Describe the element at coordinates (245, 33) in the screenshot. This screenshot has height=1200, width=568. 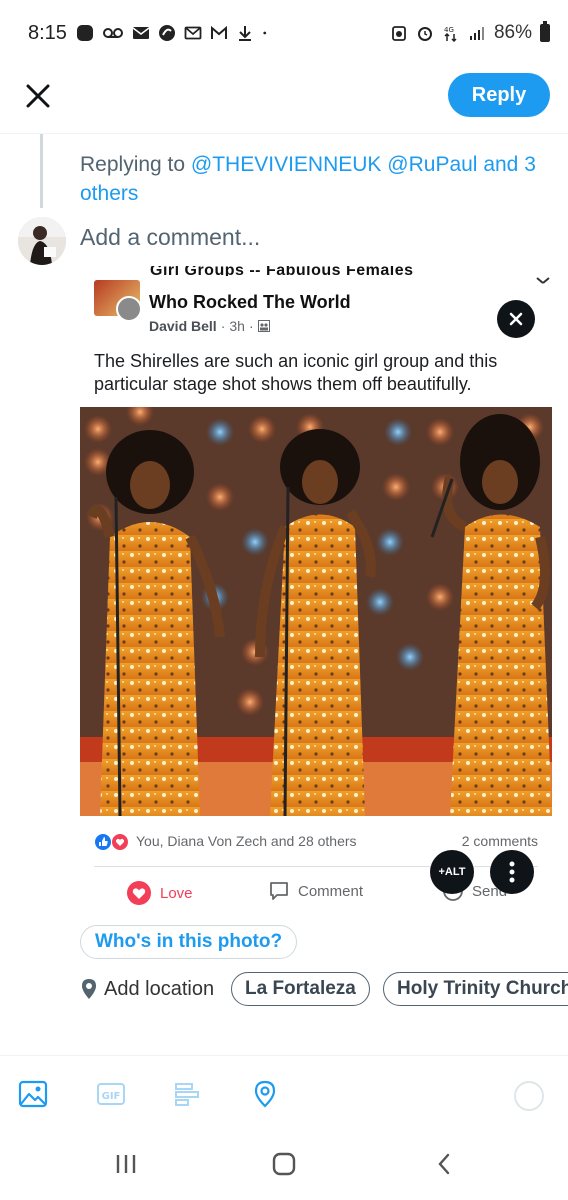
I see `download-icon` at that location.